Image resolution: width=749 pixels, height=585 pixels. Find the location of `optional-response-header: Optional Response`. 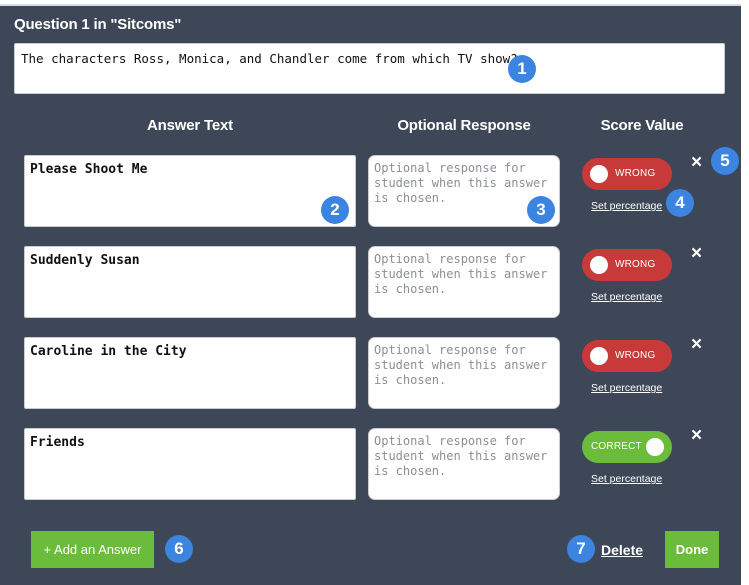

optional-response-header: Optional Response is located at coordinates (464, 125).